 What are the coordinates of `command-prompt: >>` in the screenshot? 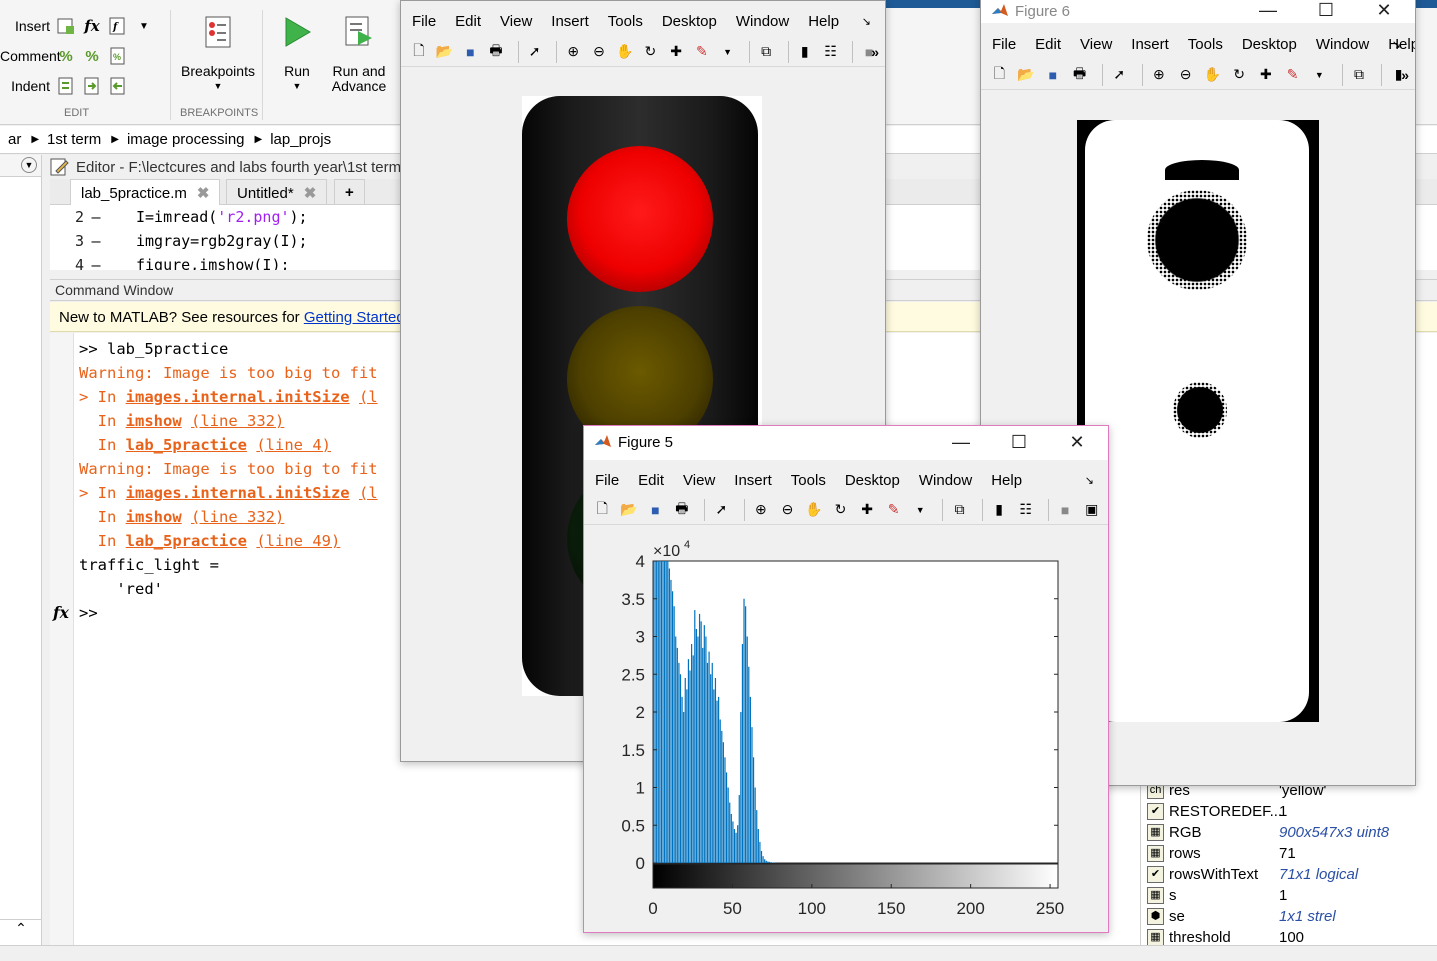 It's located at (88, 613).